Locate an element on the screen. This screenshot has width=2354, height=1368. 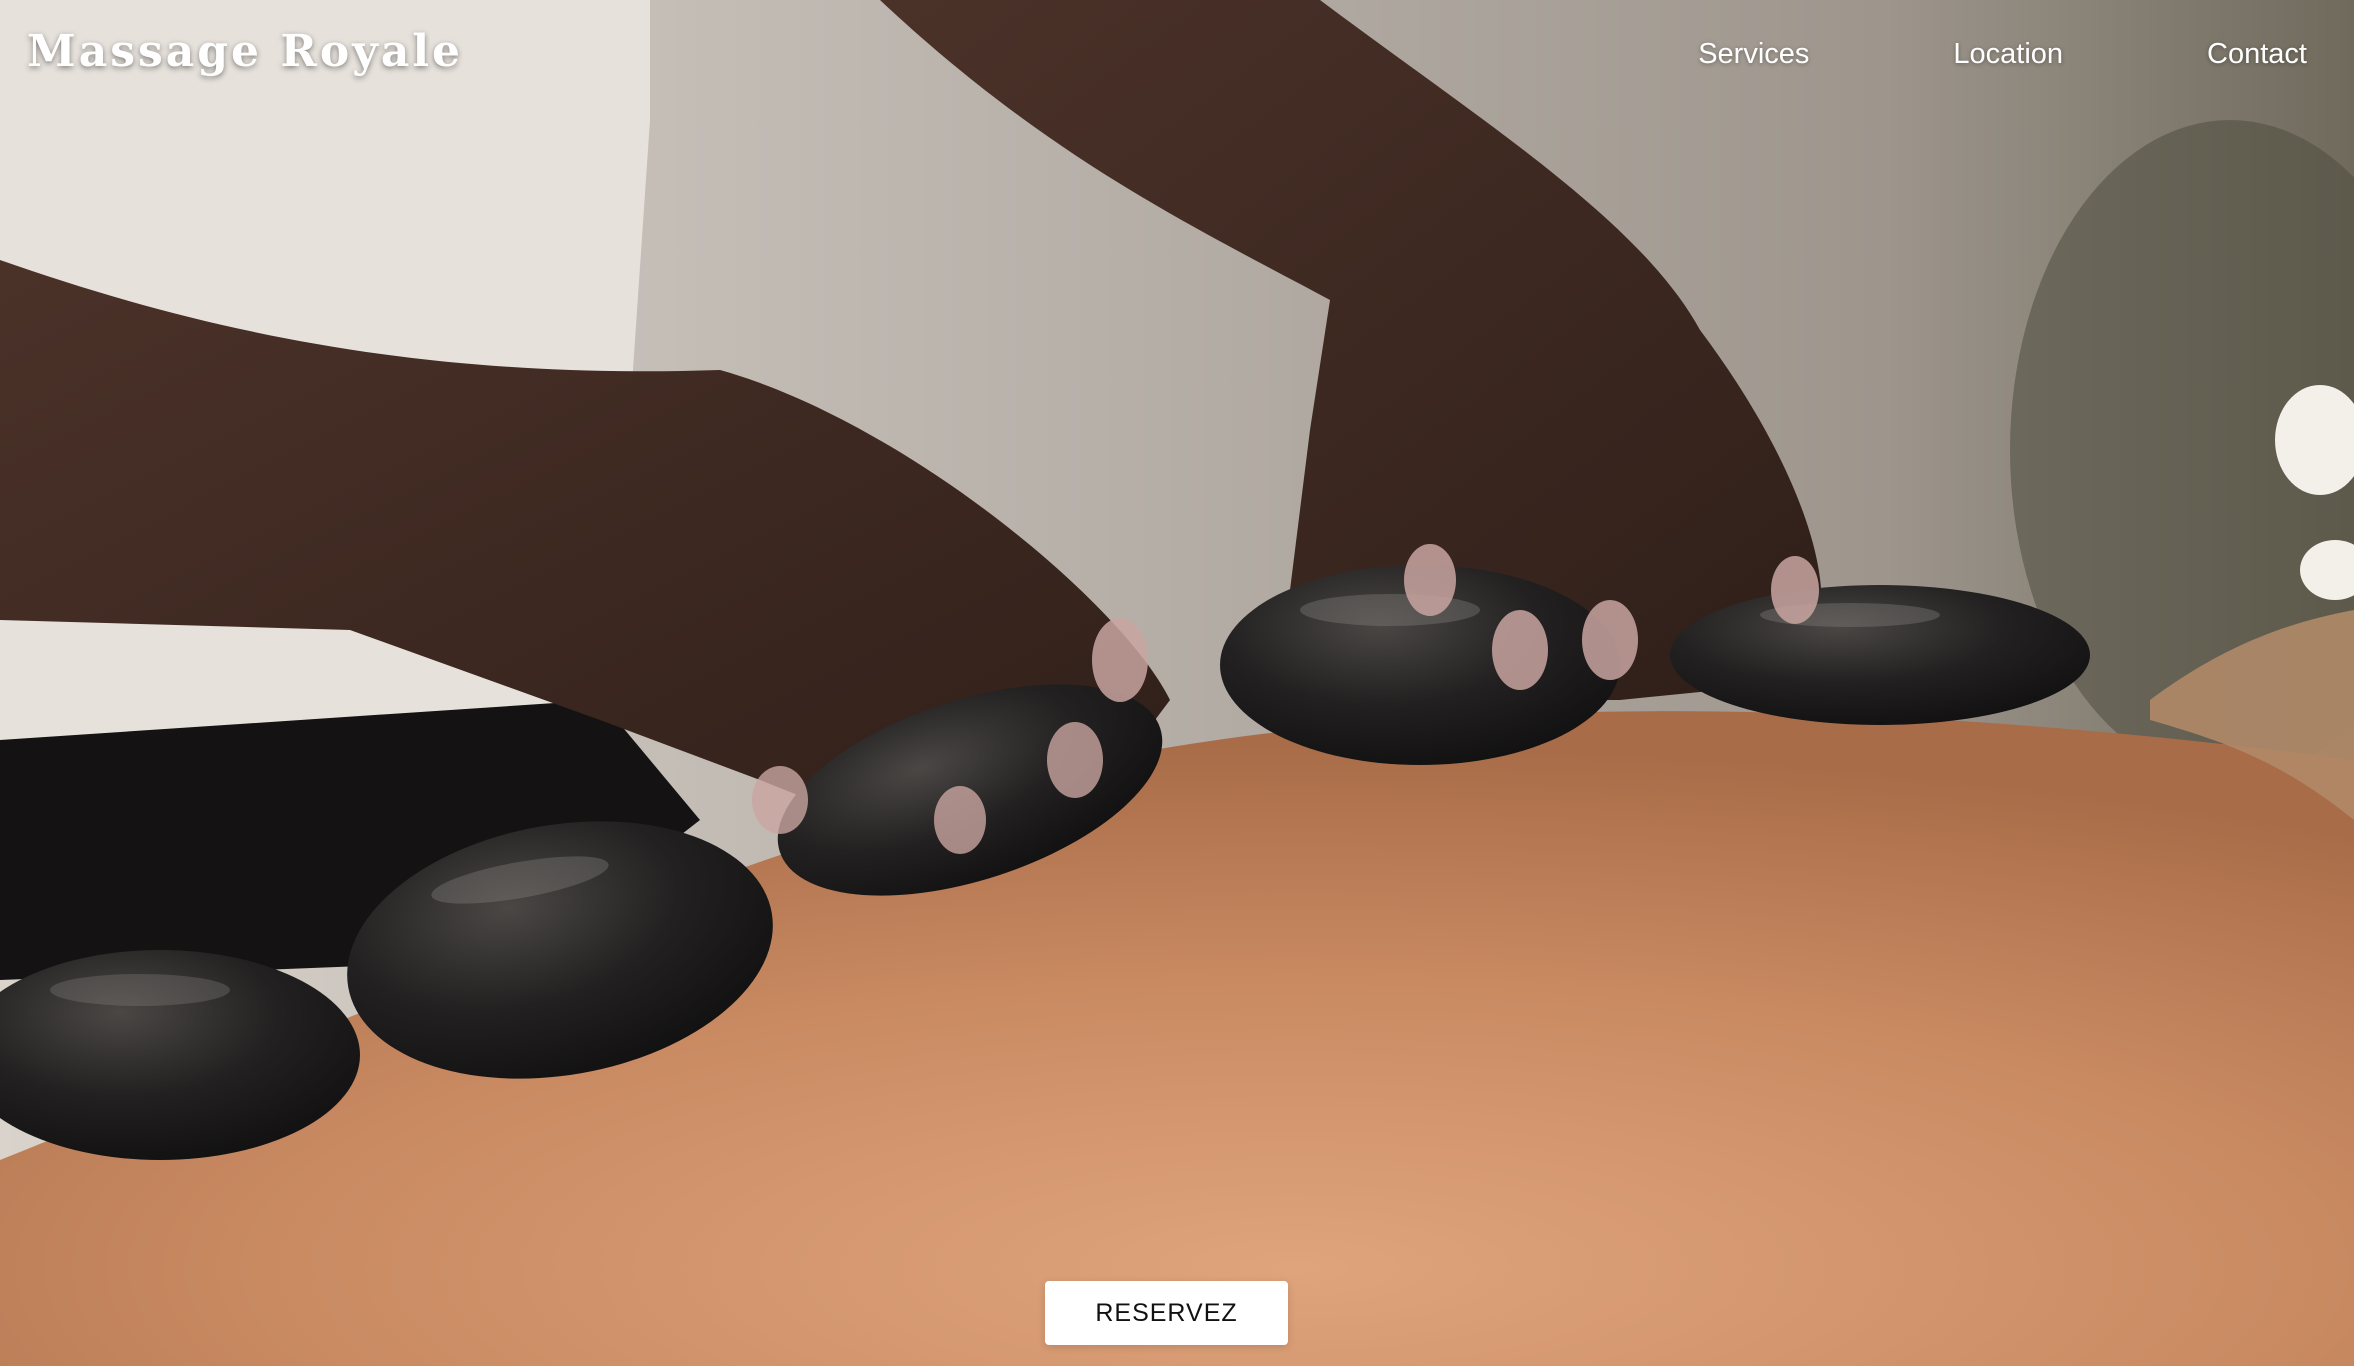
nav-item-services: Services is located at coordinates (1753, 54).